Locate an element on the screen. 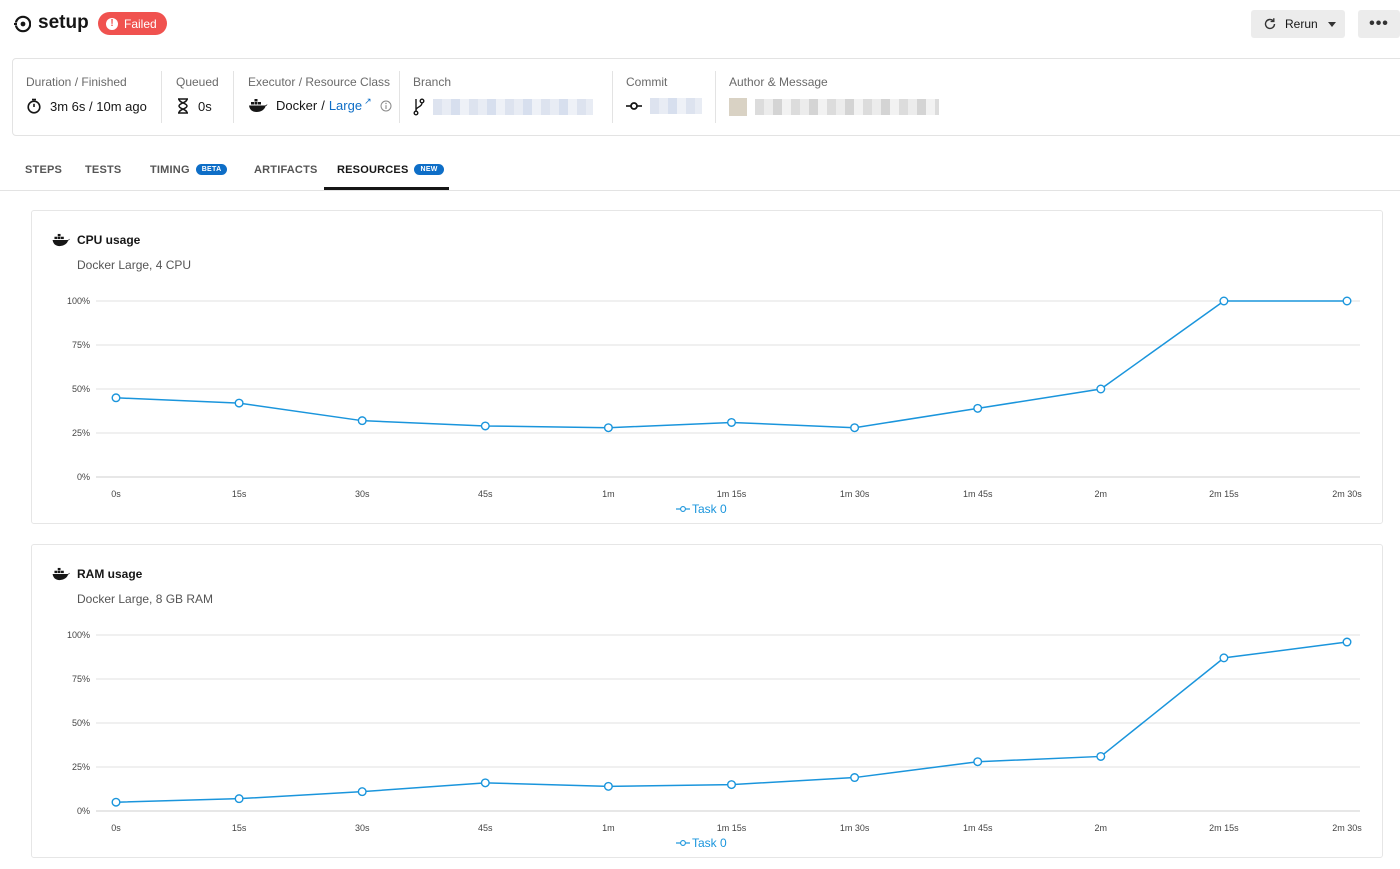 The height and width of the screenshot is (869, 1400). tab-artifacts: ARTIFACTS is located at coordinates (286, 169).